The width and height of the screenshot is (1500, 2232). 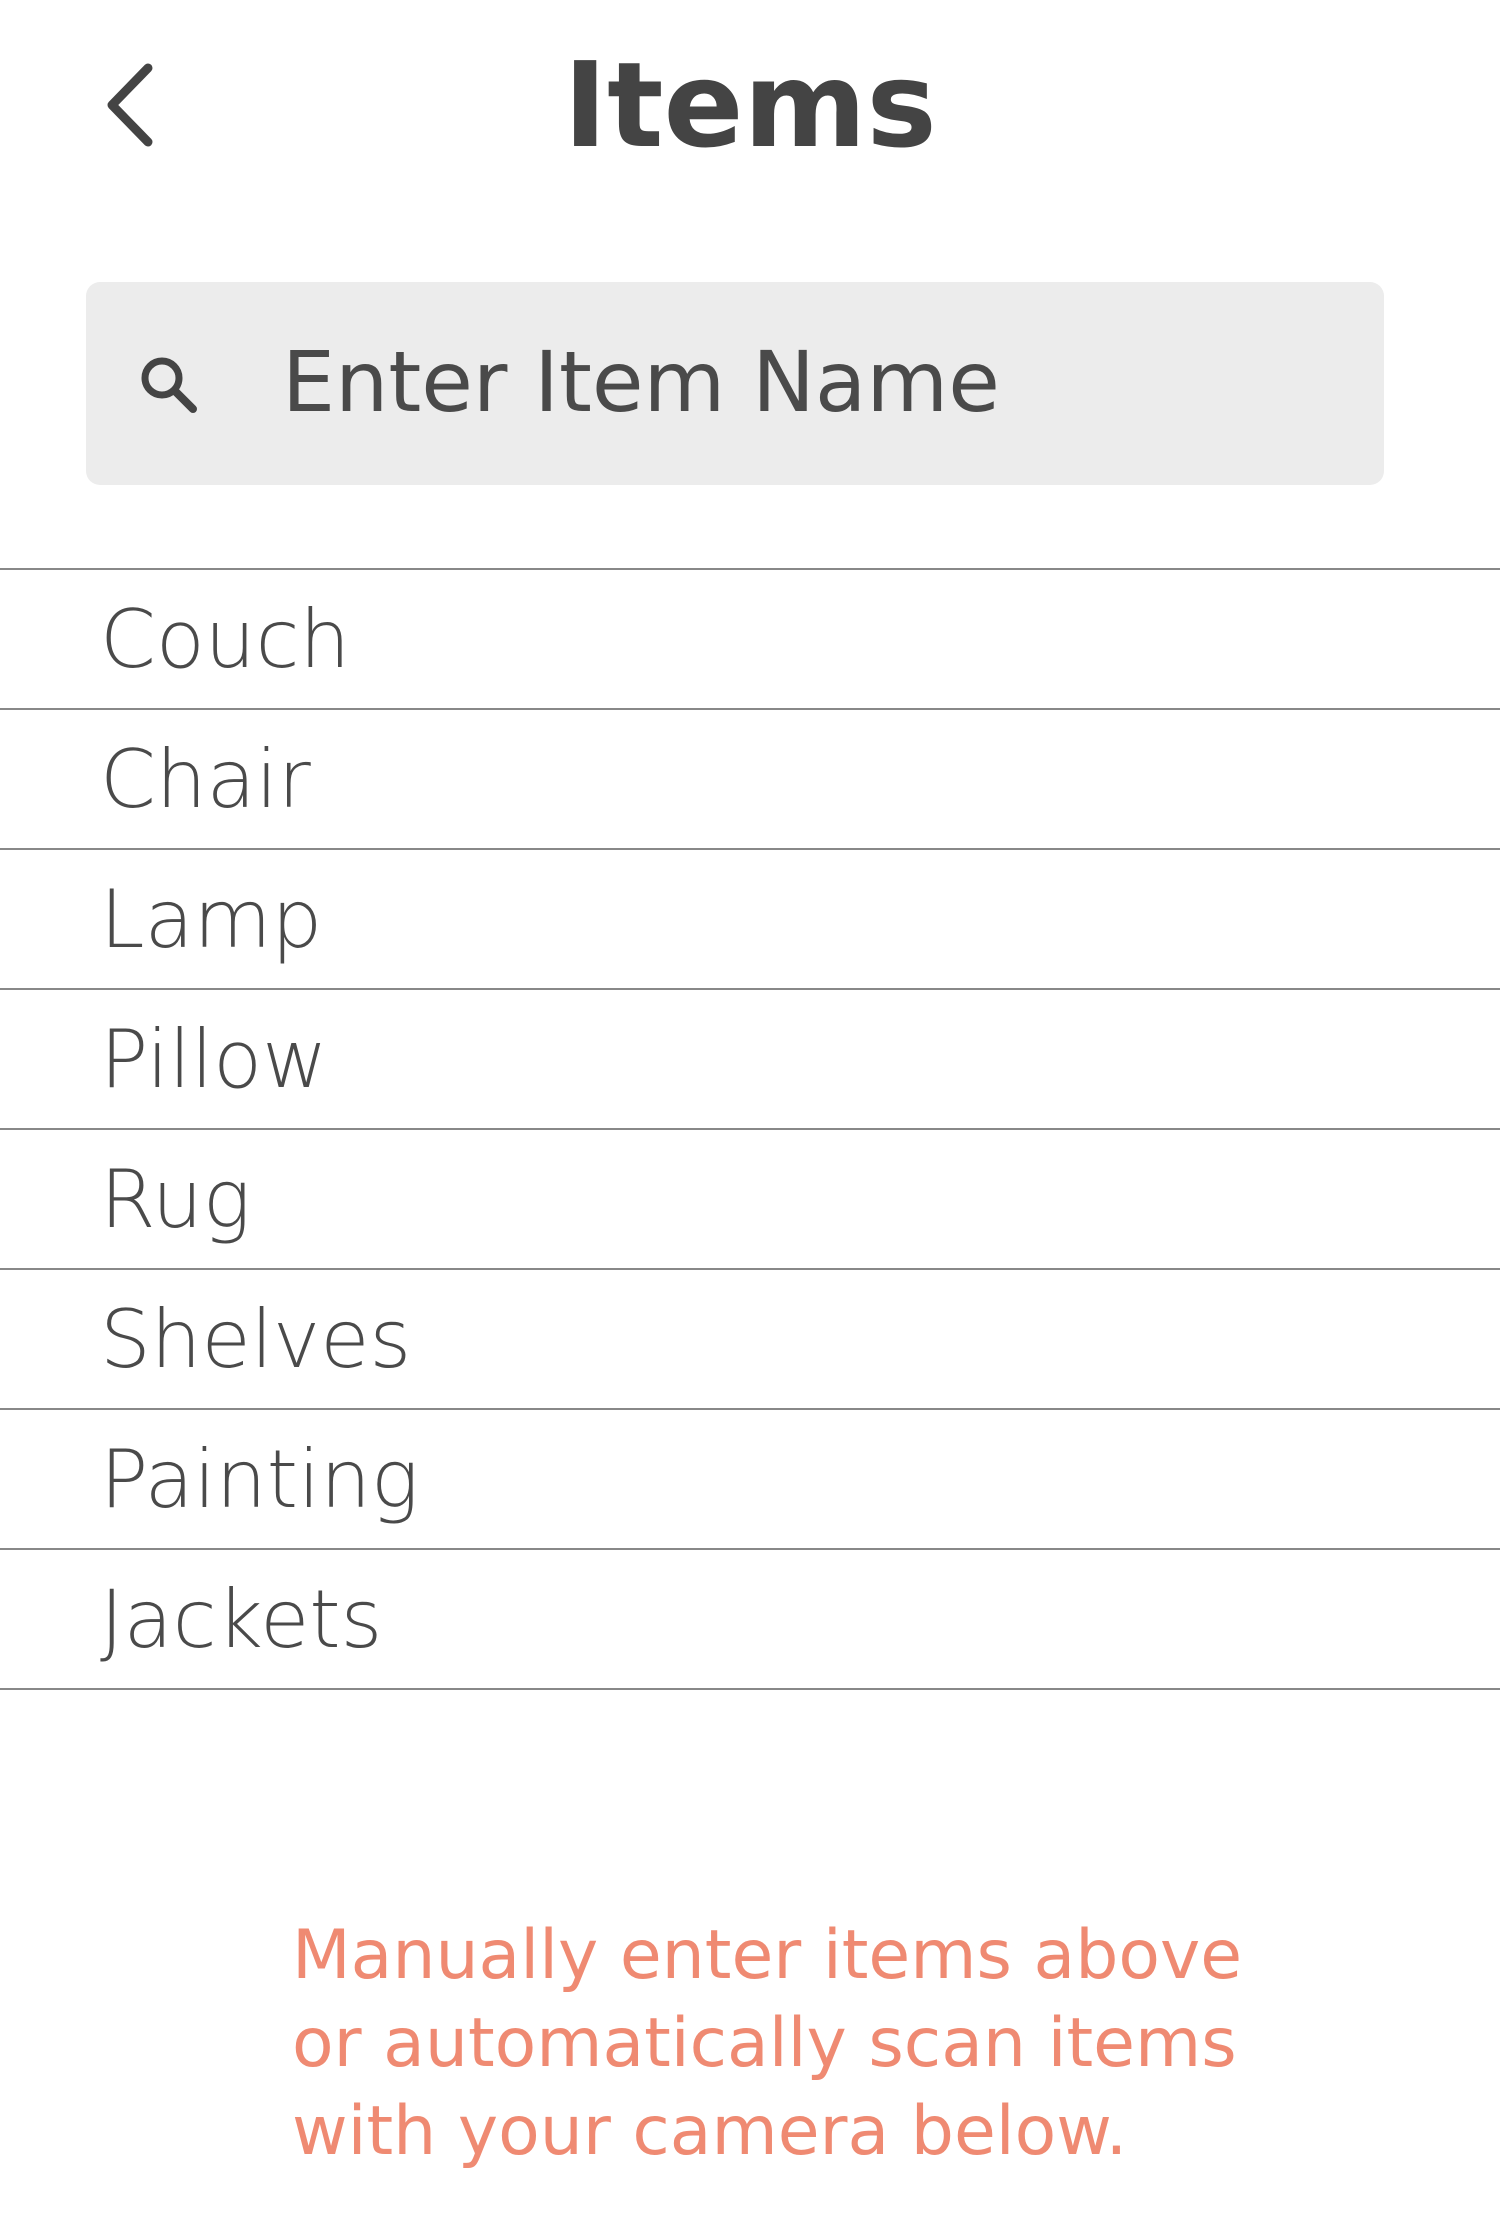 I want to click on page-title: Items, so click(x=750, y=105).